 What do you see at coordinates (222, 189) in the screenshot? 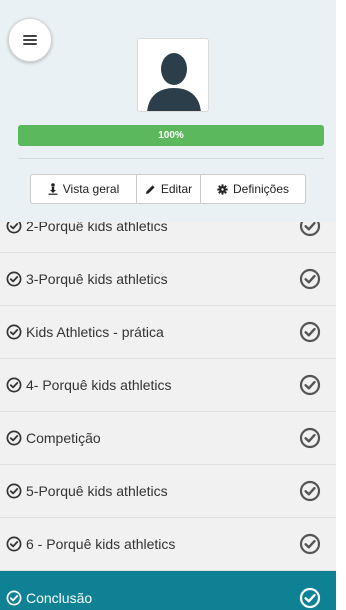
I see `gear-icon` at bounding box center [222, 189].